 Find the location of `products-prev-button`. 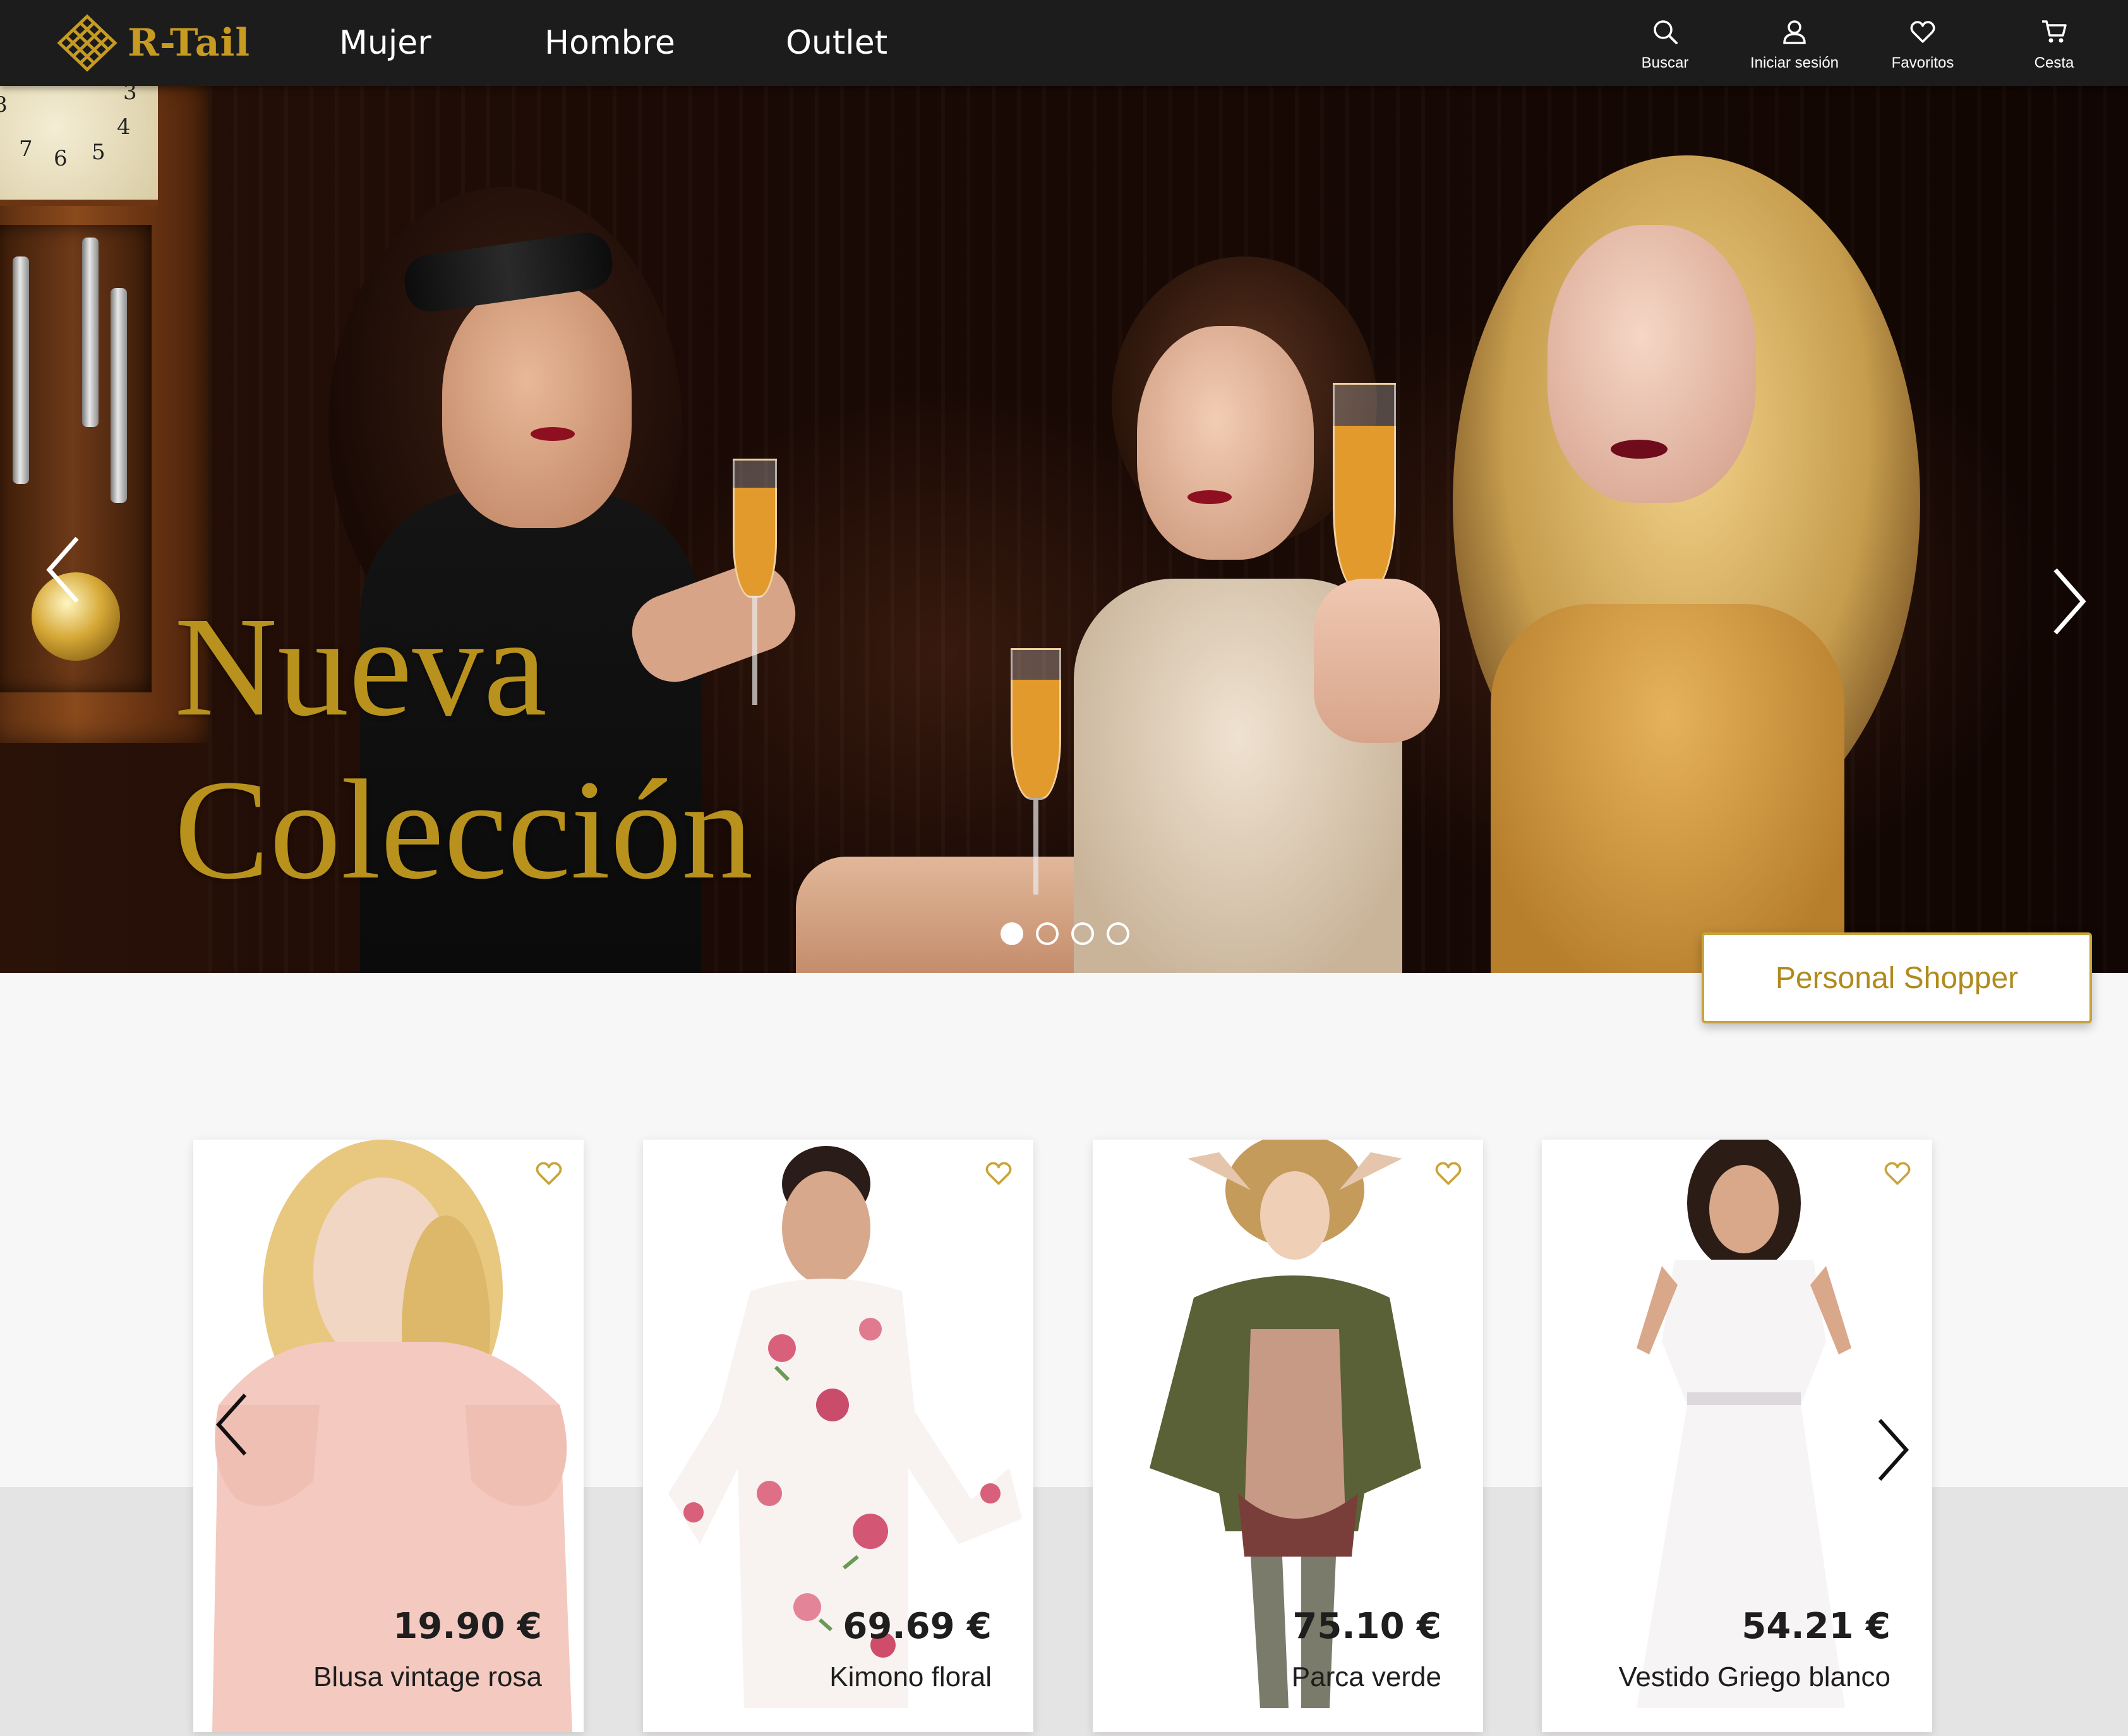

products-prev-button is located at coordinates (233, 1425).